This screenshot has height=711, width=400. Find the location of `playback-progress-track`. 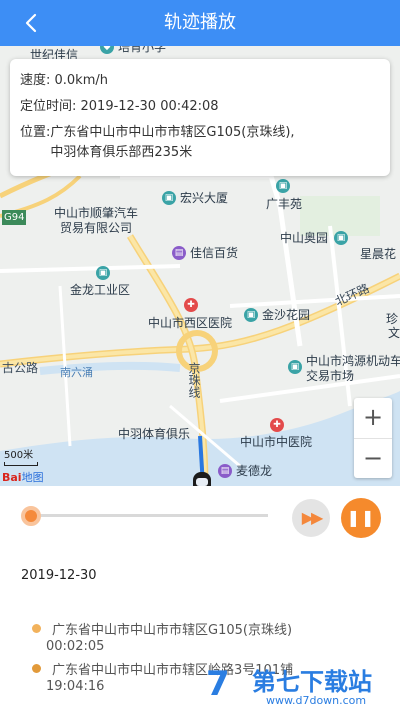

playback-progress-track is located at coordinates (149, 515).